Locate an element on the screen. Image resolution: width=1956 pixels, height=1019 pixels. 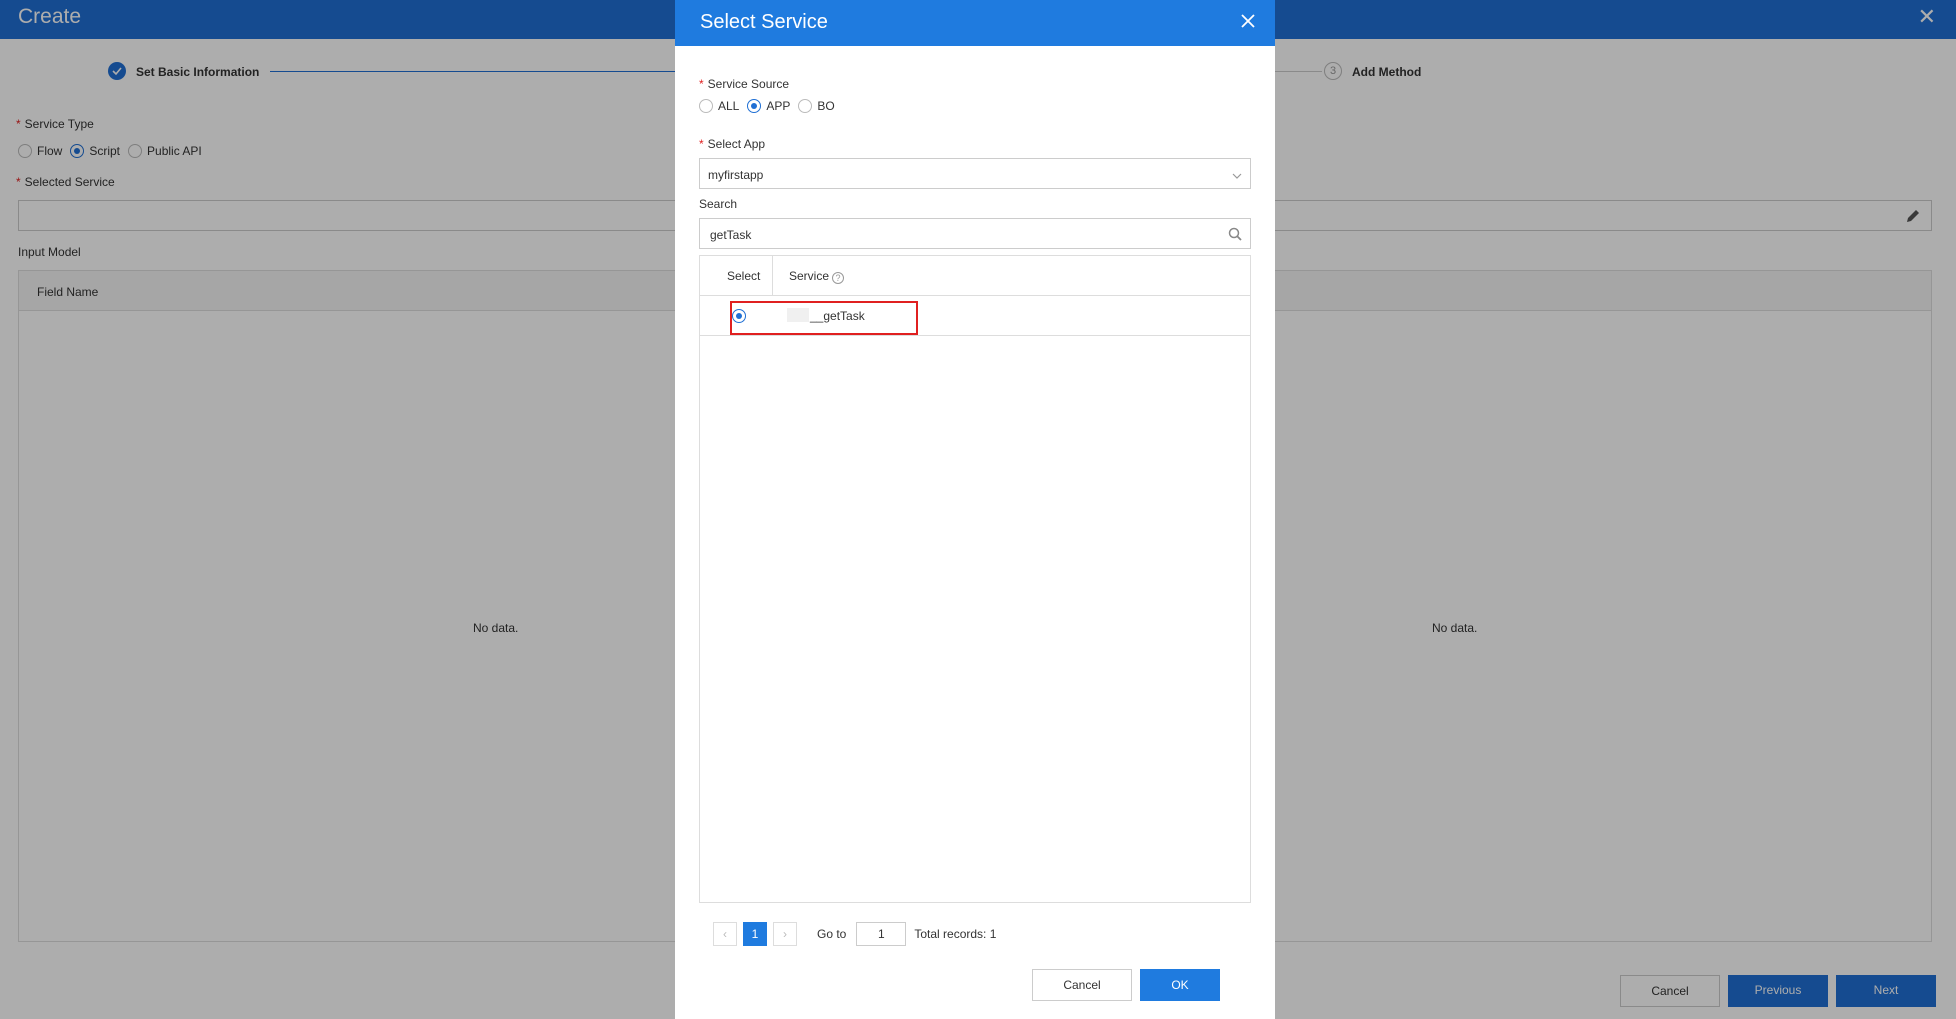
next-page-icon: › is located at coordinates (785, 934).